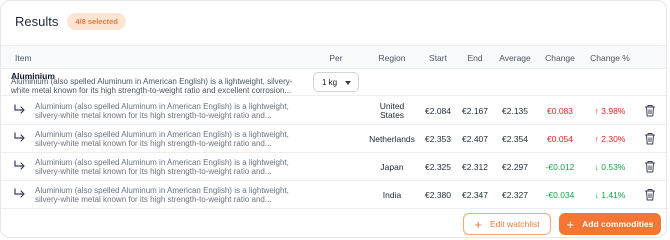  I want to click on row-region: United States, so click(392, 110).